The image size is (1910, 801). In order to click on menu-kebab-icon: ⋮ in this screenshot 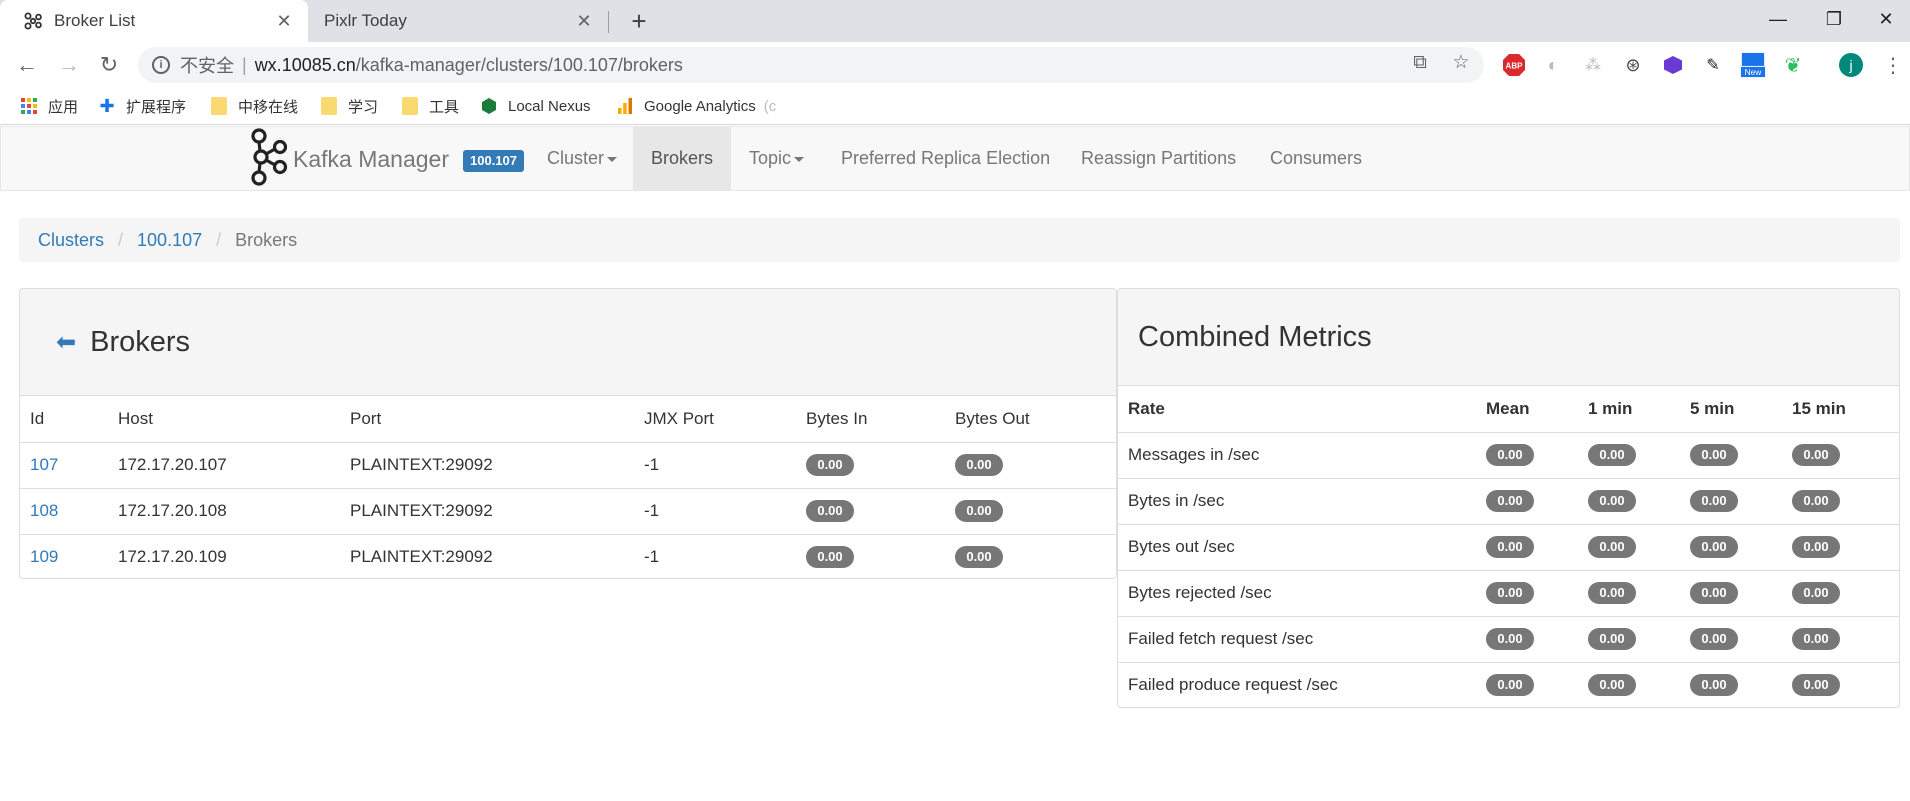, I will do `click(1893, 65)`.